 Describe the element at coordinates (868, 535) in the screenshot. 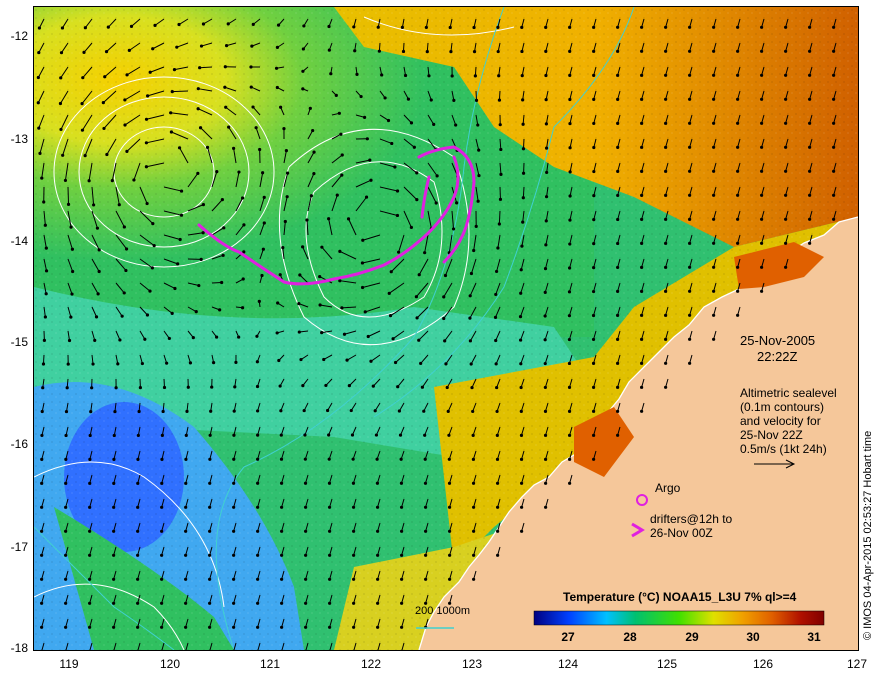

I see `credit-text: © IMOS 04-Apr-2015 02:53:27 Hobart time` at that location.